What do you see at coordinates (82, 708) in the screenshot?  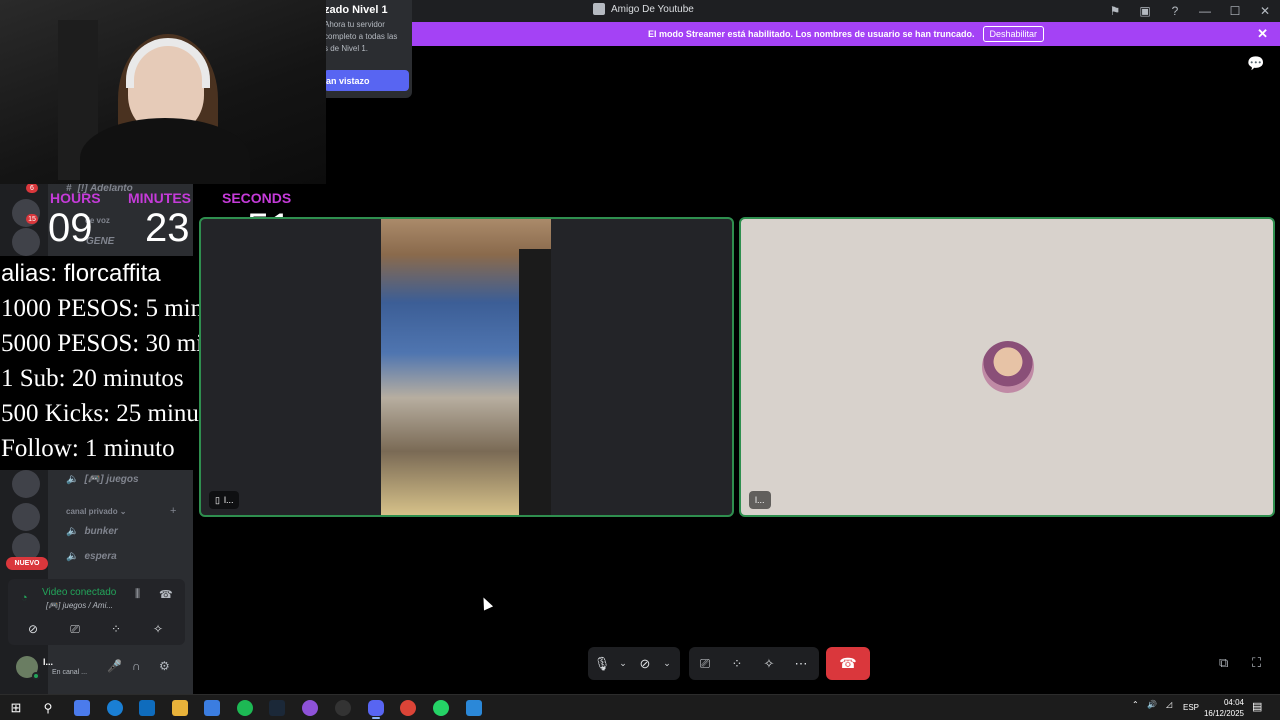 I see `copilot-icon` at bounding box center [82, 708].